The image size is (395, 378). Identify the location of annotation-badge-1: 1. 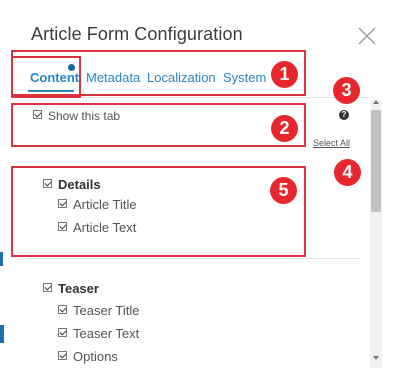
(284, 74).